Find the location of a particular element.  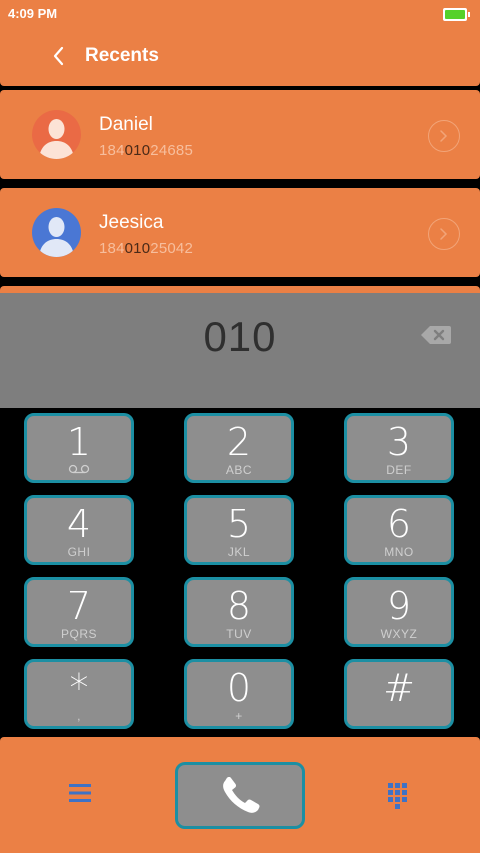

key-8: 8 TUV is located at coordinates (239, 612).